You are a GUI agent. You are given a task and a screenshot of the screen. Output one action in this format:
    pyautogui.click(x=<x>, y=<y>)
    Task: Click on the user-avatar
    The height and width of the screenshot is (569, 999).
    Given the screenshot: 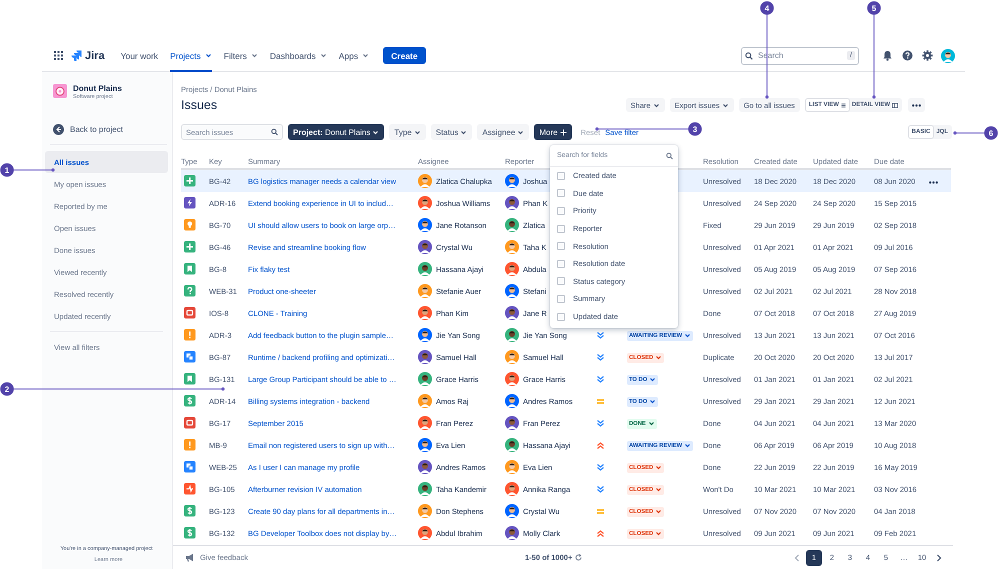 What is the action you would take?
    pyautogui.click(x=948, y=55)
    